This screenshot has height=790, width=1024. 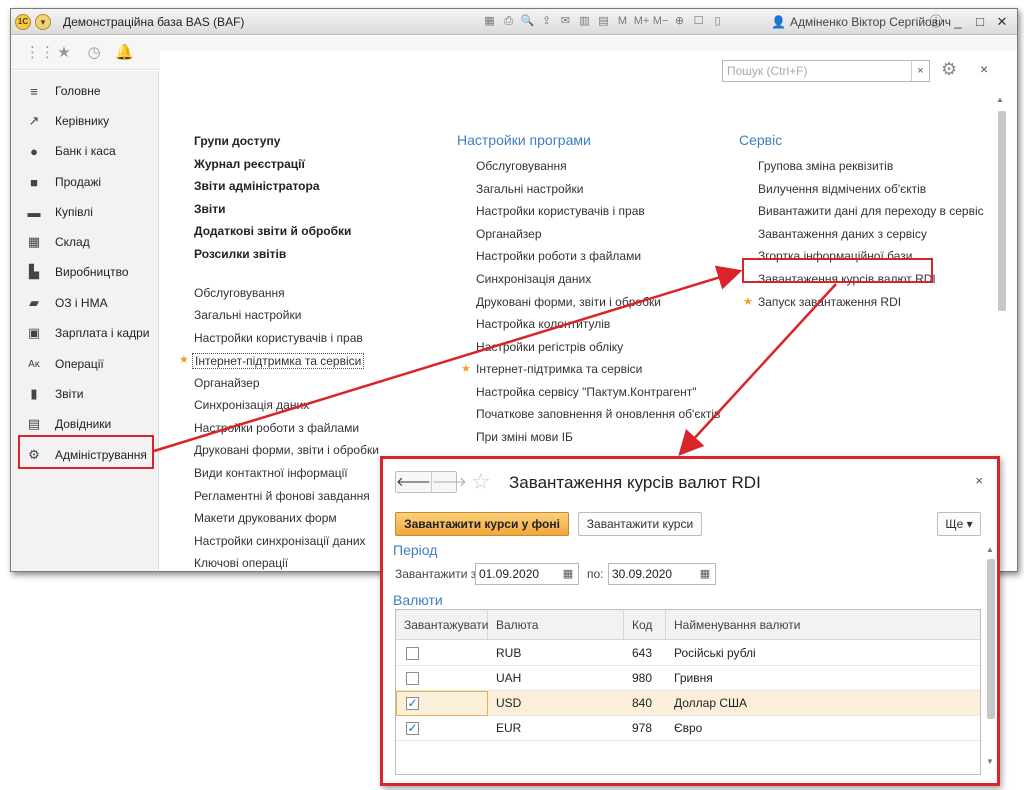 What do you see at coordinates (823, 625) in the screenshot?
I see `column-header-name: Найменування валюти` at bounding box center [823, 625].